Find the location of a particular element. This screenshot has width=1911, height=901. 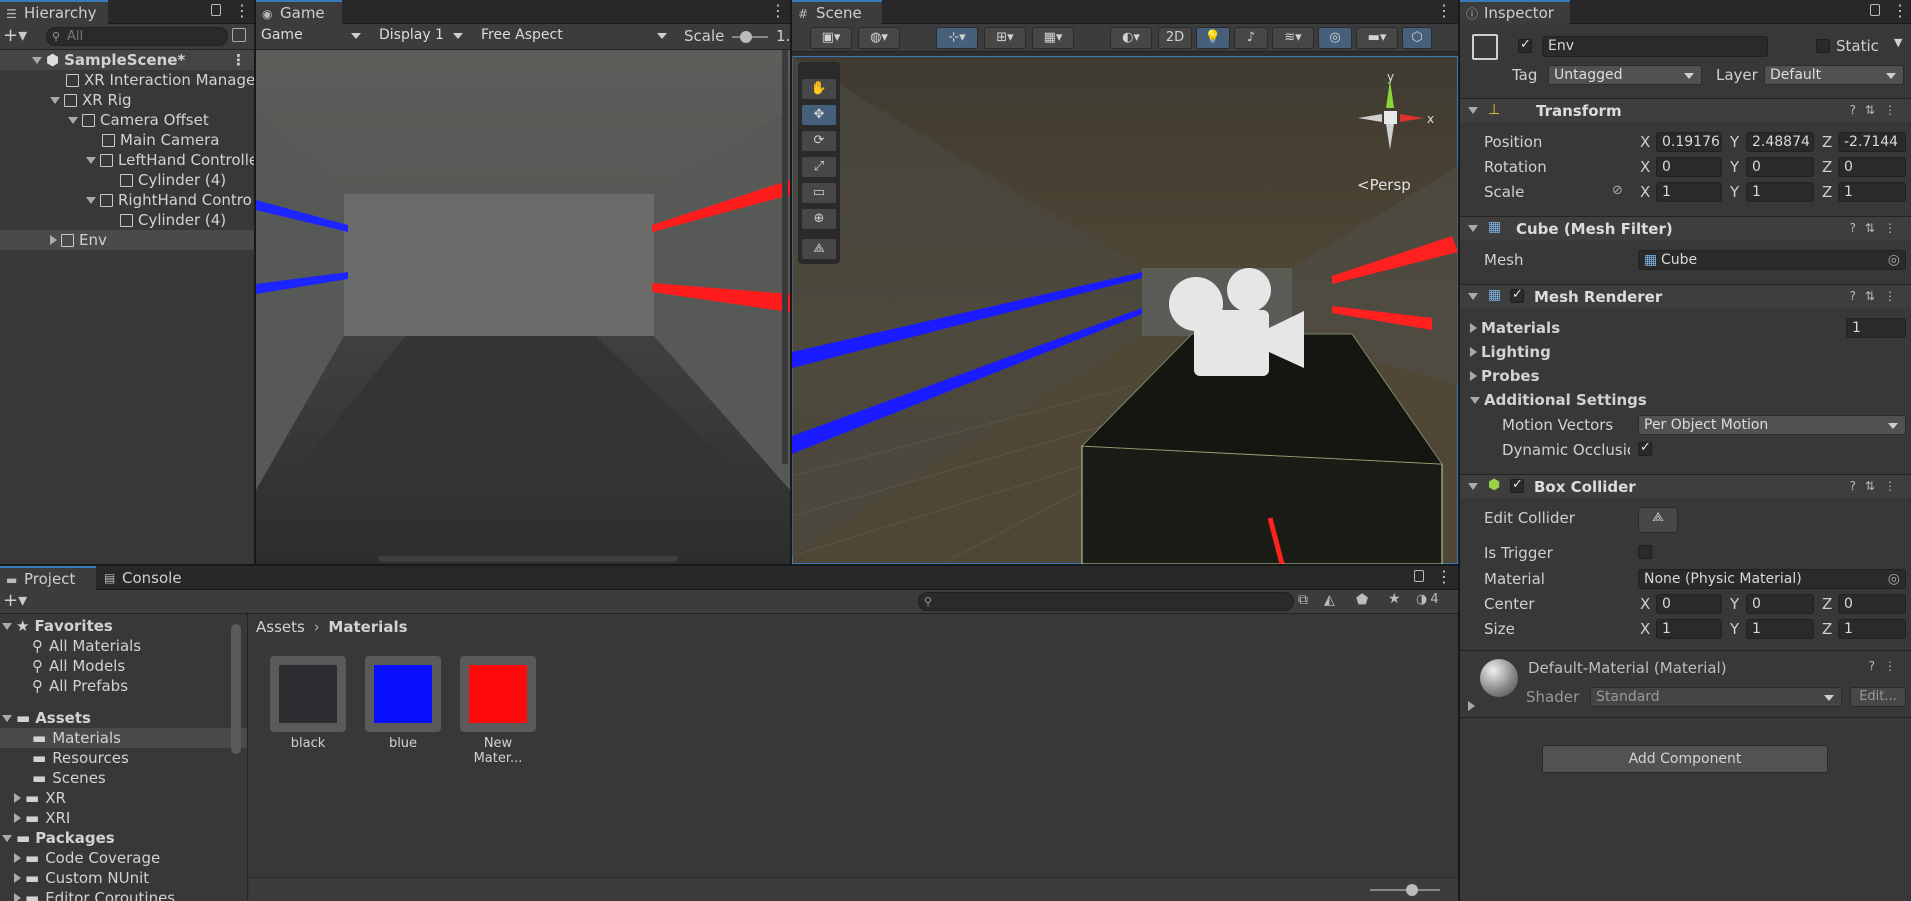

tag-dropdown: Untagged is located at coordinates (1625, 75).